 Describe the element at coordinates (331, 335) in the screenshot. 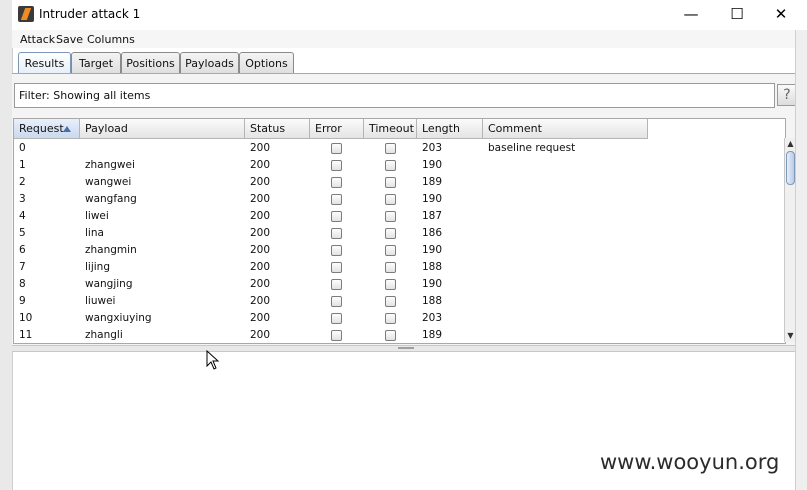

I see `table-row: 11 zhangli 200 189` at that location.